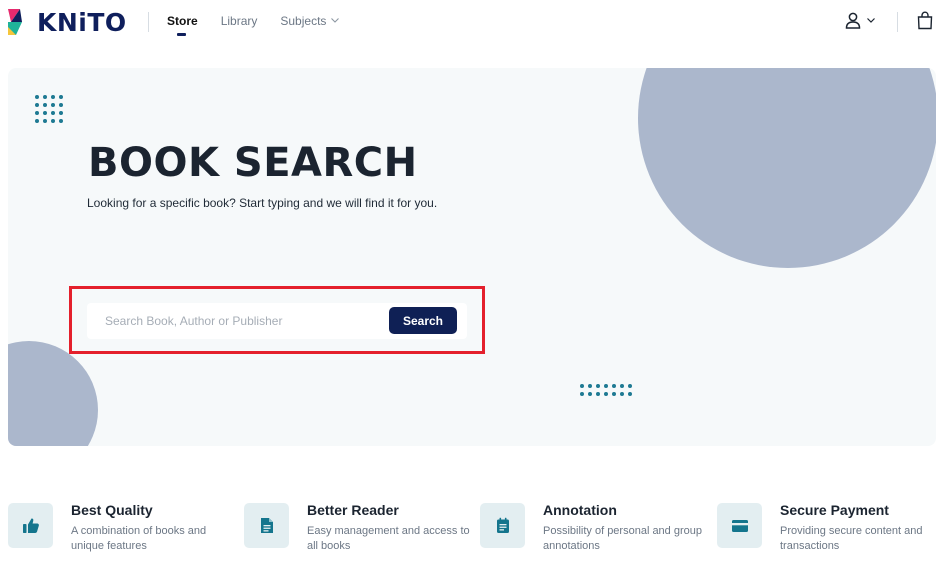 The height and width of the screenshot is (573, 942). What do you see at coordinates (82, 22) in the screenshot?
I see `logo-text: KNiTO` at bounding box center [82, 22].